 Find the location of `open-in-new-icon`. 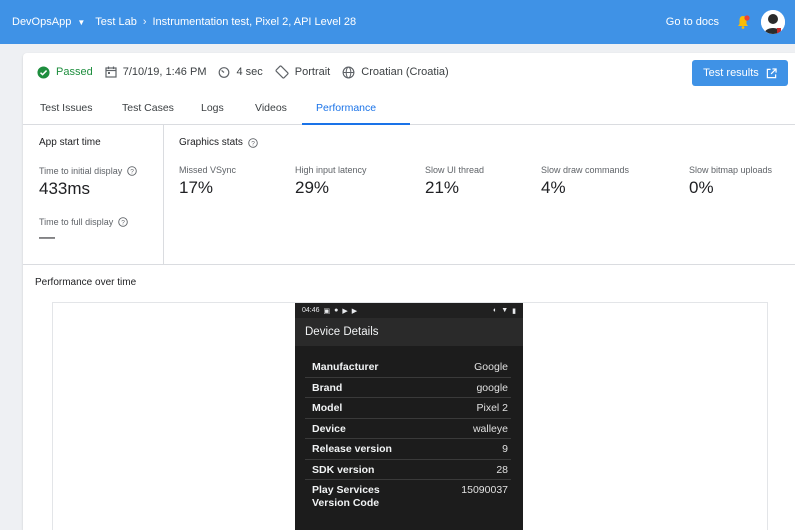

open-in-new-icon is located at coordinates (771, 72).